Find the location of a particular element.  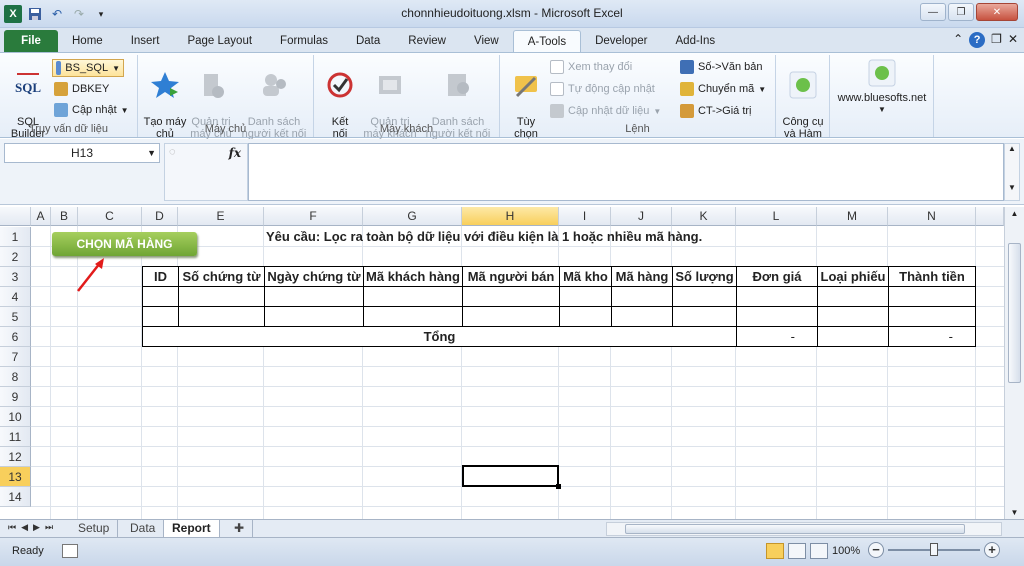

vertical-scrollbar: ▲ ▼ is located at coordinates (1014, 363).